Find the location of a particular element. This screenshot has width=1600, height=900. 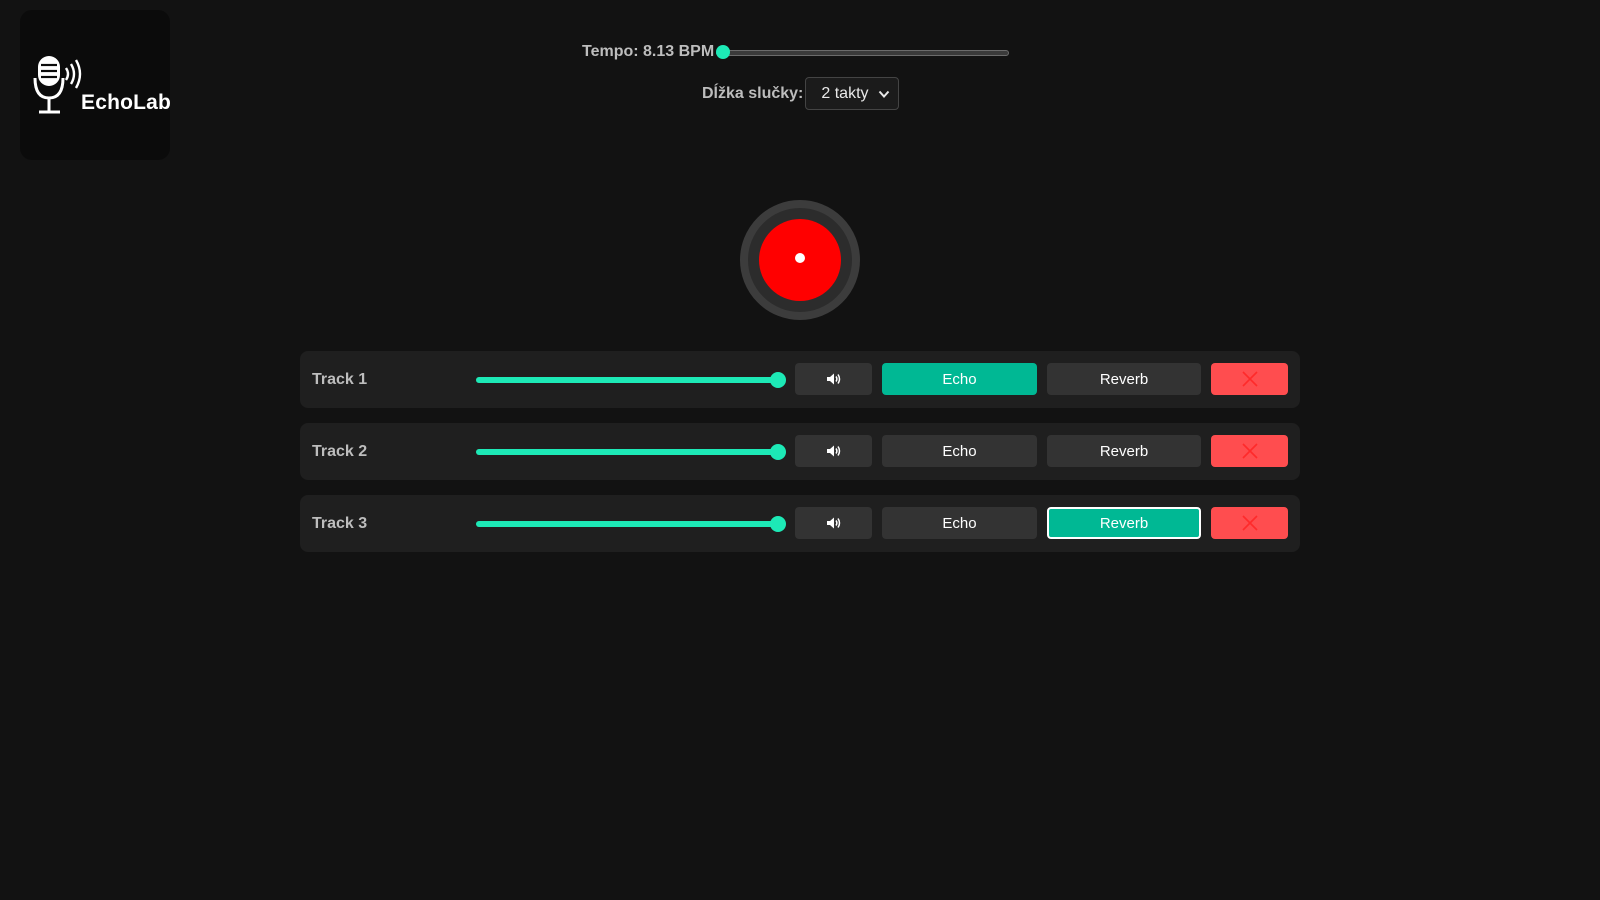

record-dot-icon is located at coordinates (800, 258).